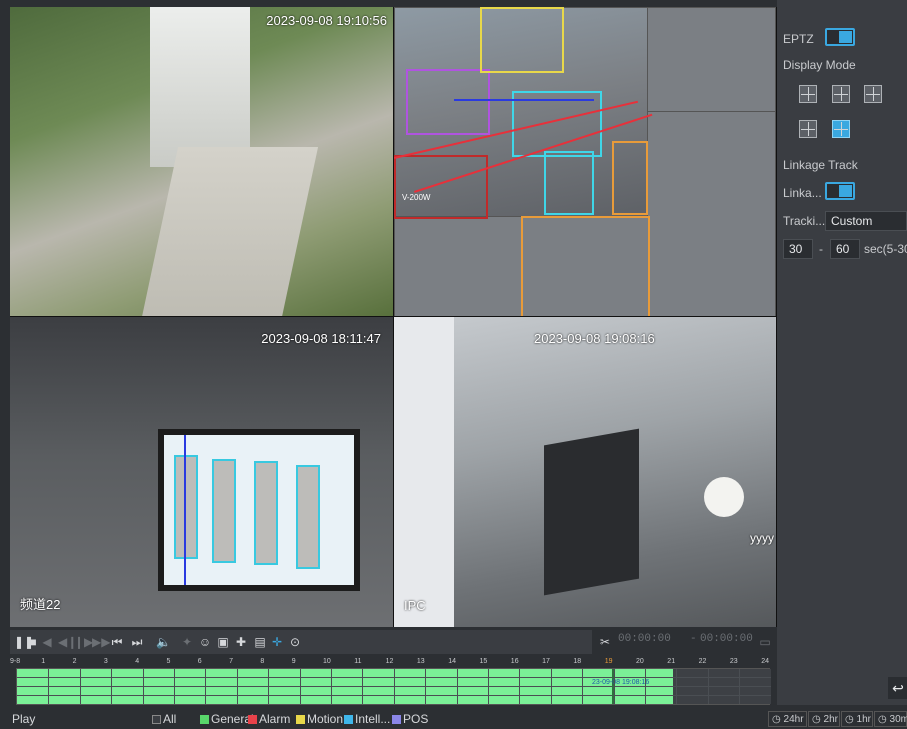 The image size is (907, 729). I want to click on ruler-tick-label: 12, so click(389, 661).